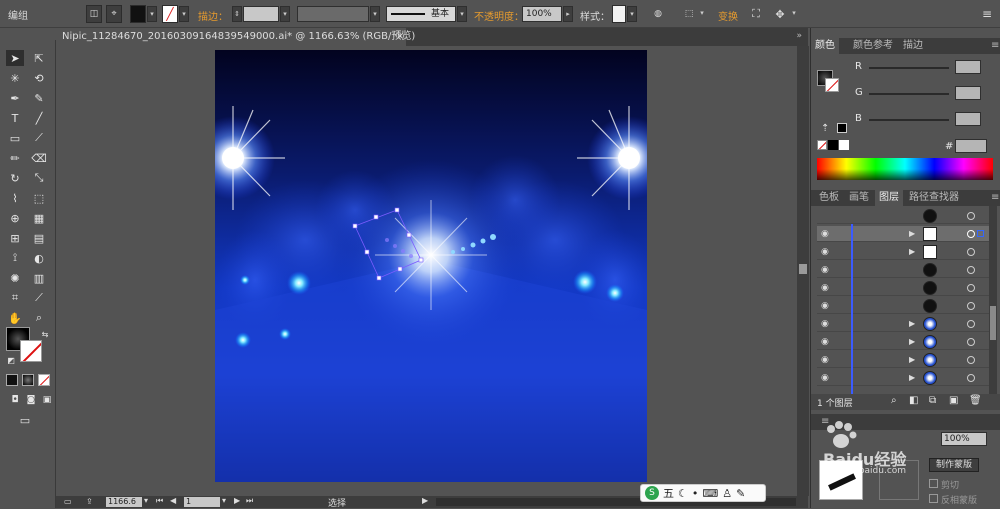 Image resolution: width=1000 pixels, height=509 pixels. I want to click on curvature-icon: ✎, so click(39, 98).